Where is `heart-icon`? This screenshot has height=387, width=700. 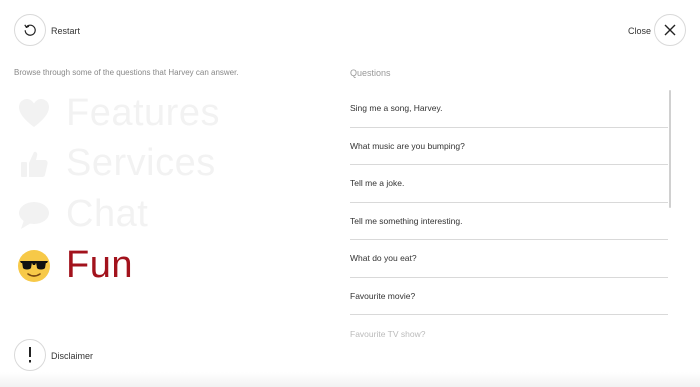
heart-icon is located at coordinates (34, 114).